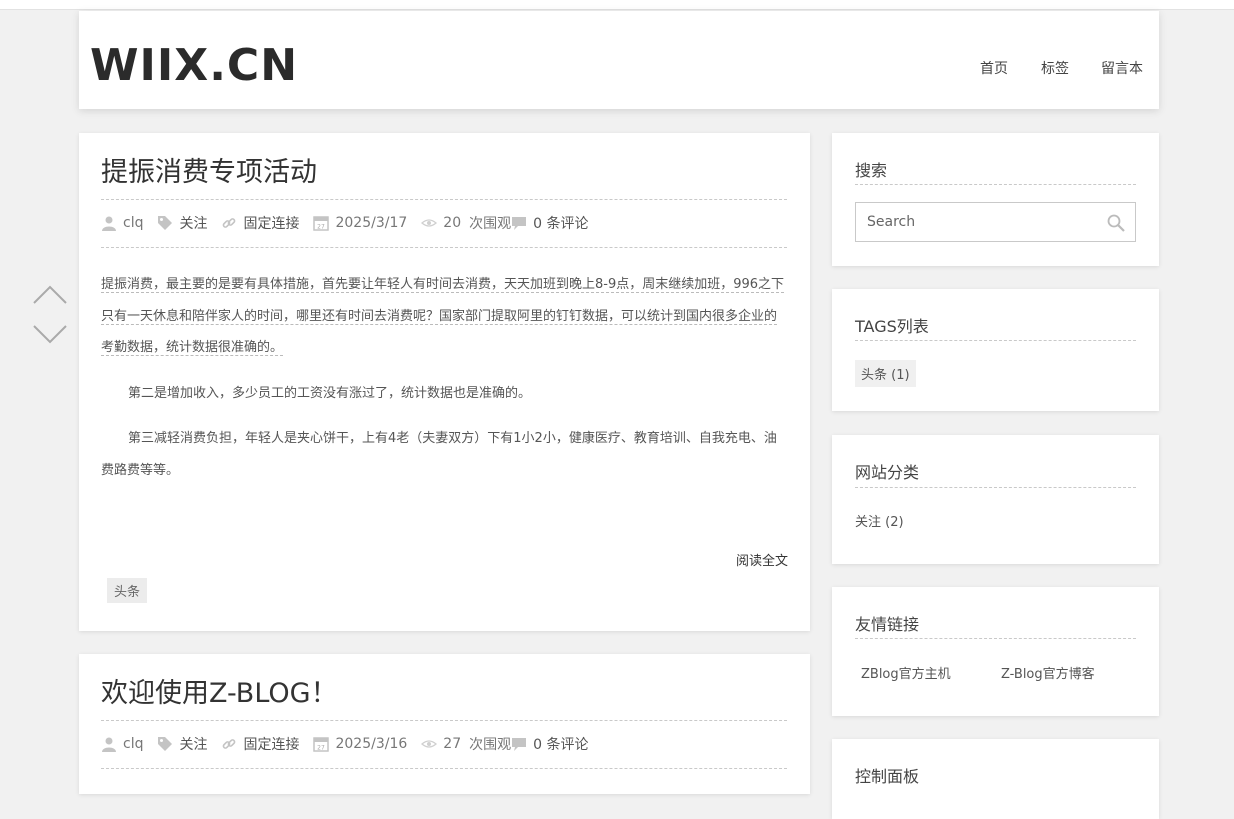 The width and height of the screenshot is (1234, 819). What do you see at coordinates (906, 672) in the screenshot?
I see `friend-link: ZBlog官方主机` at bounding box center [906, 672].